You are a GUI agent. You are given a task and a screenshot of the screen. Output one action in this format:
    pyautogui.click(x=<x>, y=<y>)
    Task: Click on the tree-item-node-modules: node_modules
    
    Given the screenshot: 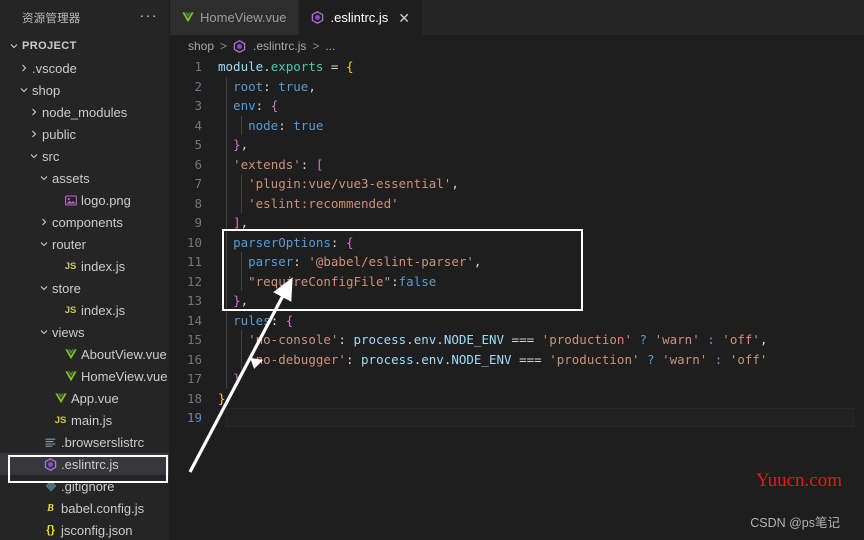 What is the action you would take?
    pyautogui.click(x=85, y=112)
    